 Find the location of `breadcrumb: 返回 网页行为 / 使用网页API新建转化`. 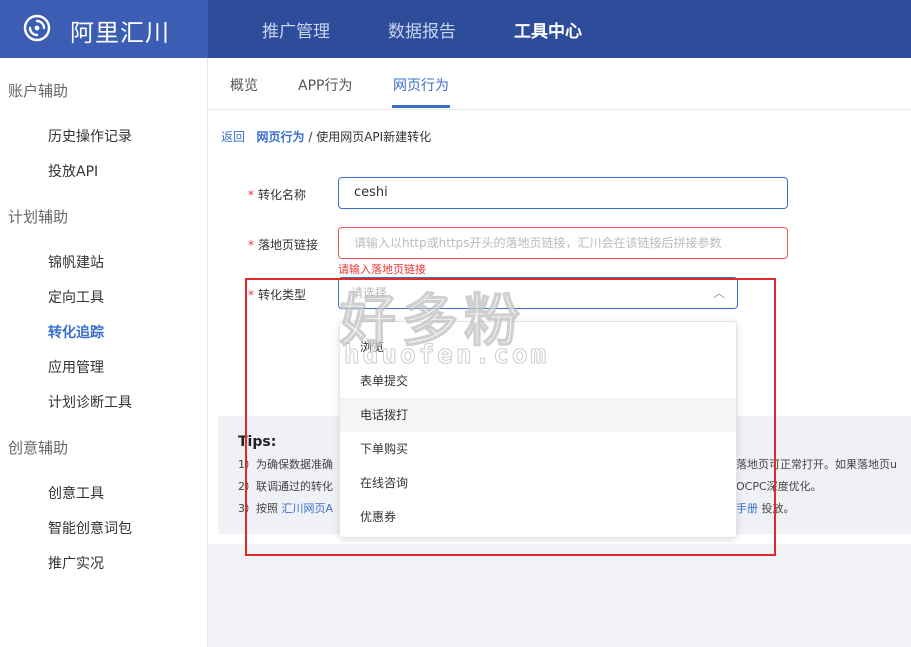

breadcrumb: 返回 网页行为 / 使用网页API新建转化 is located at coordinates (326, 136).